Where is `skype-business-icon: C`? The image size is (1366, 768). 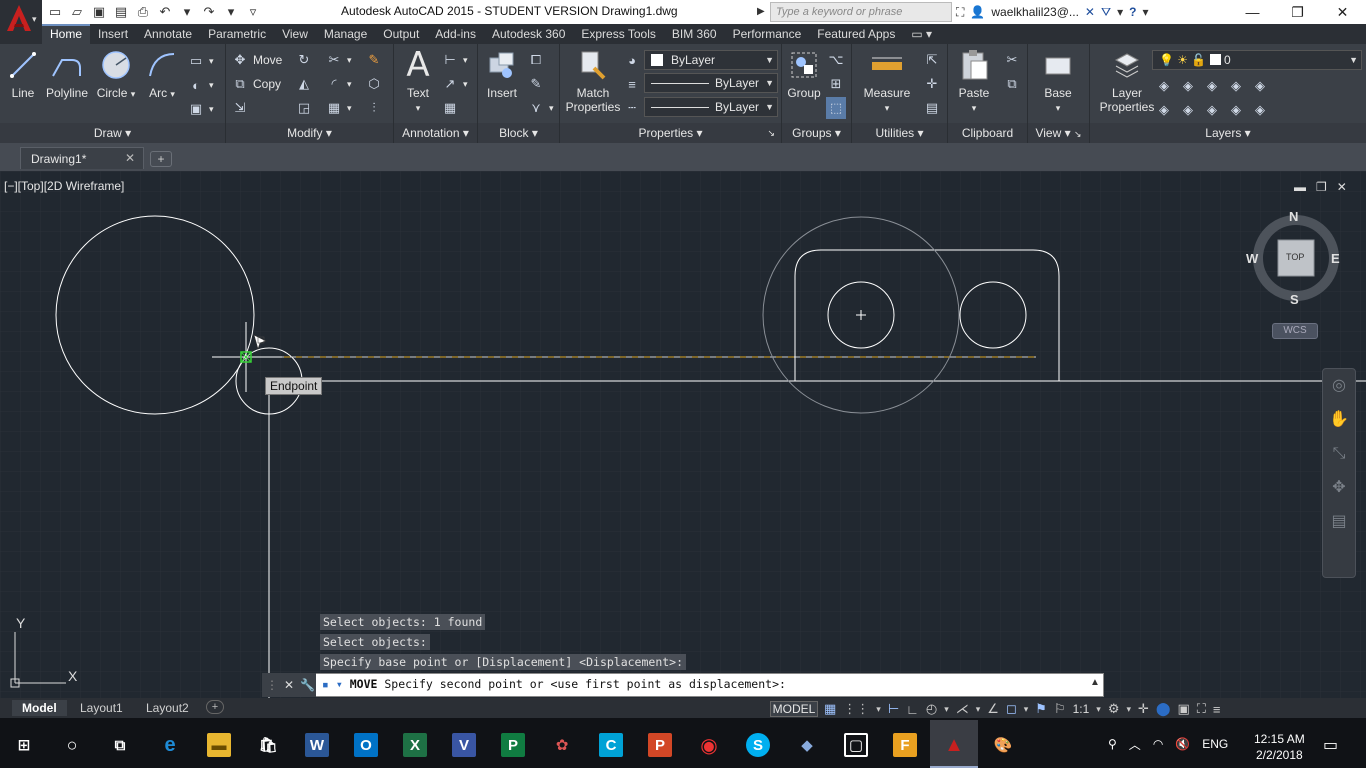
skype-business-icon: C is located at coordinates (611, 745).